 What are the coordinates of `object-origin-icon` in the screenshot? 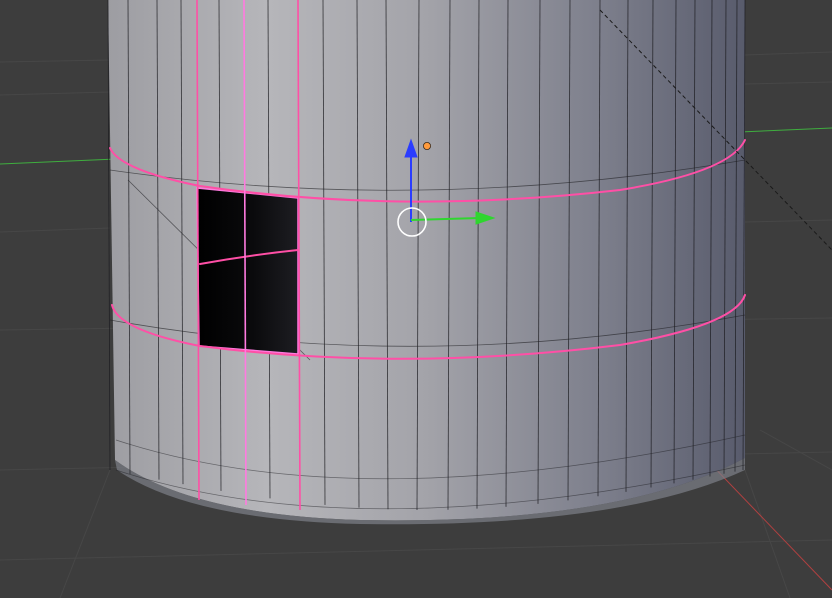 It's located at (426, 145).